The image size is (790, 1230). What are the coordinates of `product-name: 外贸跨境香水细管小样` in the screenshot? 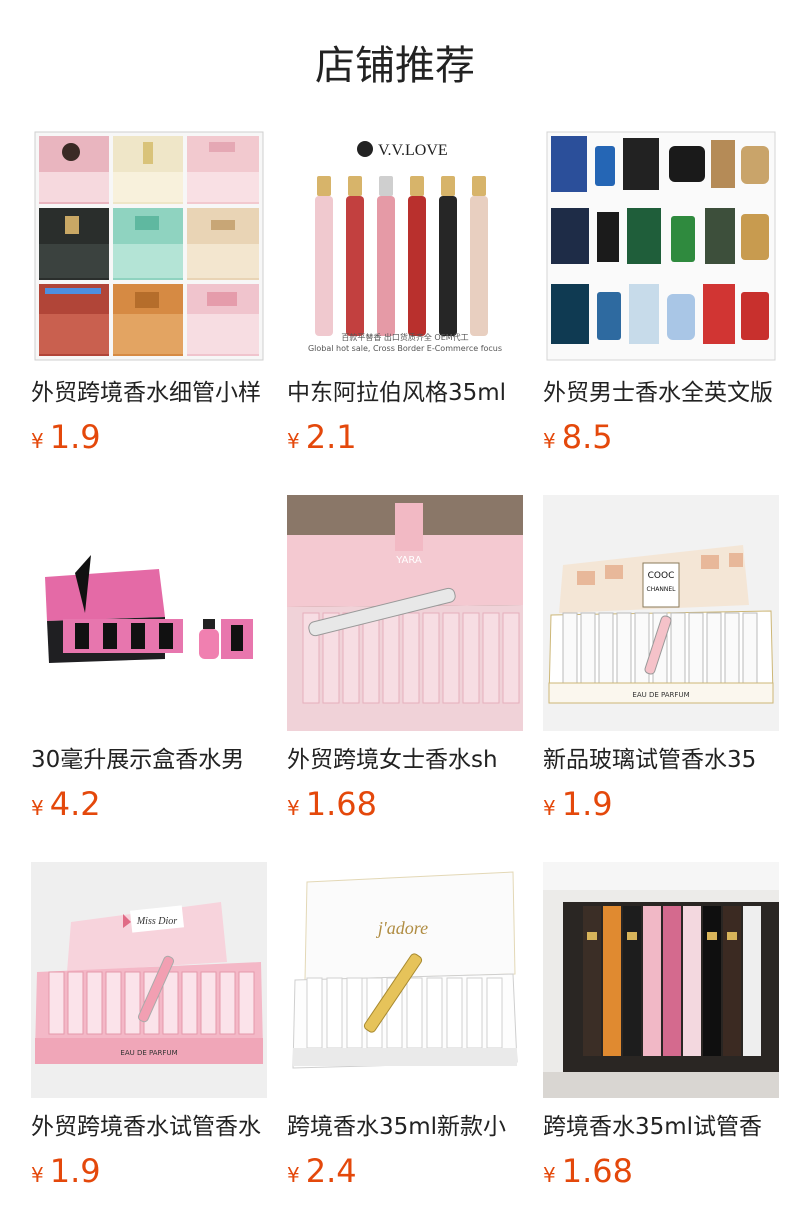 It's located at (149, 393).